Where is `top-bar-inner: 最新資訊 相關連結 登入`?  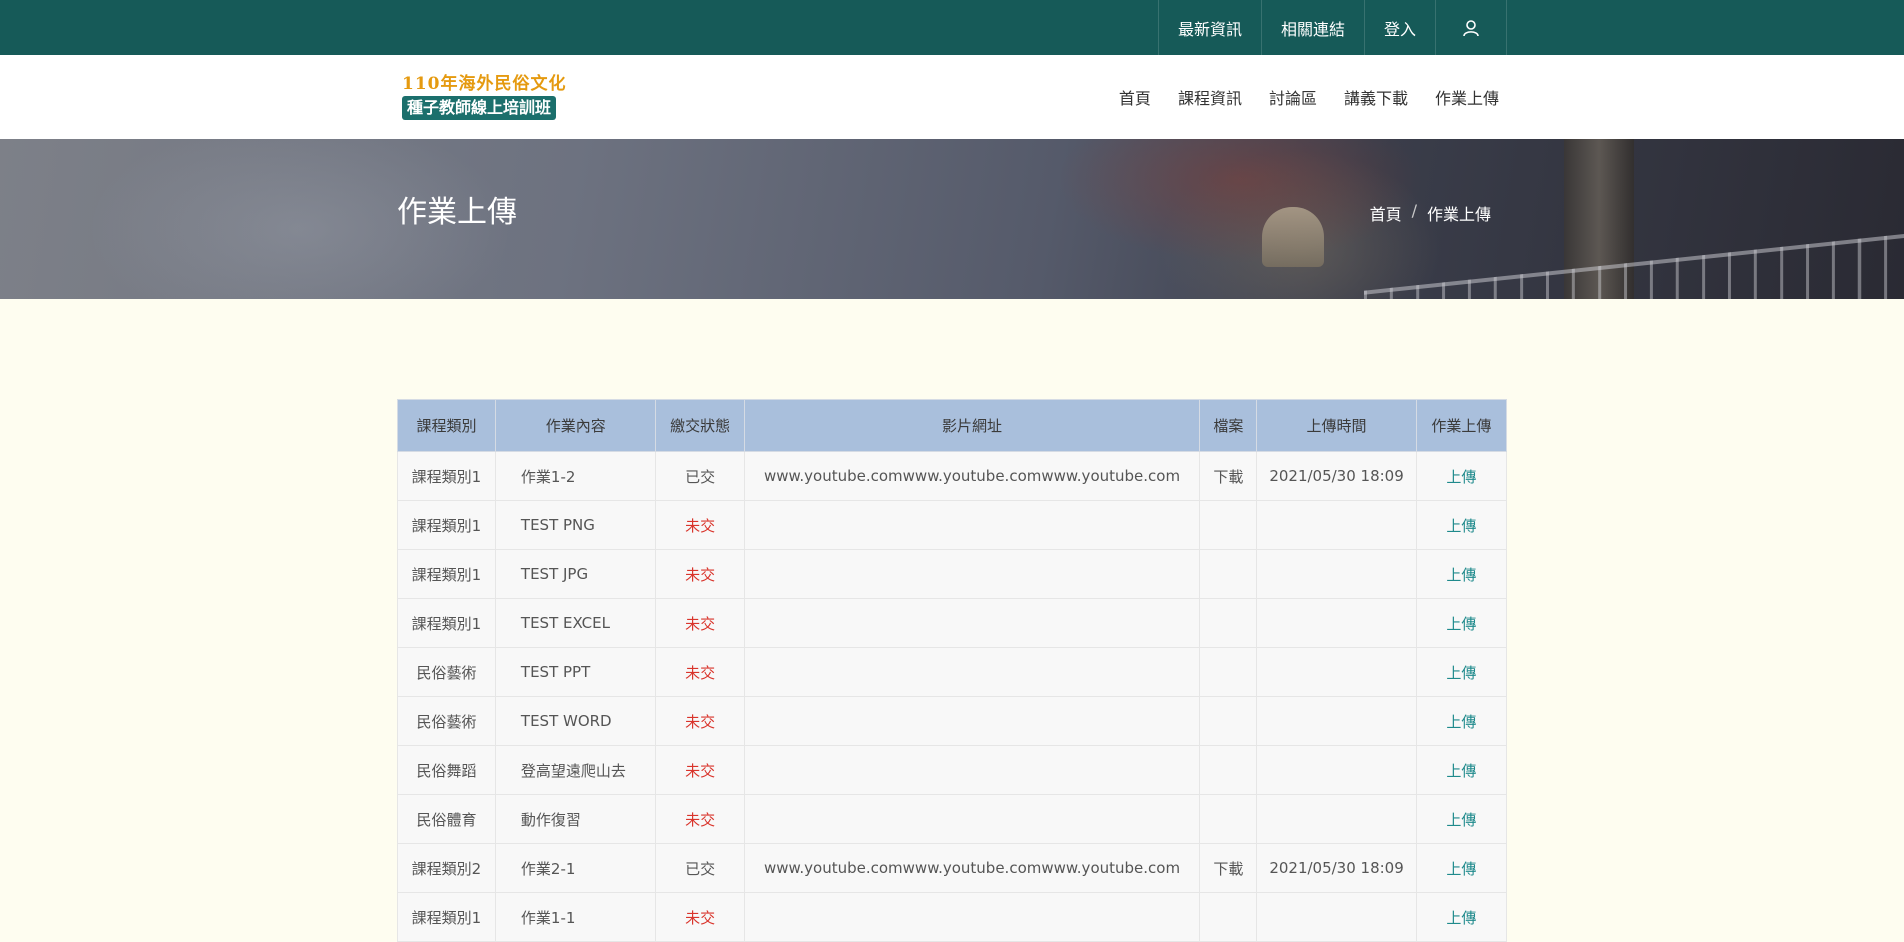 top-bar-inner: 最新資訊 相關連結 登入 is located at coordinates (952, 27).